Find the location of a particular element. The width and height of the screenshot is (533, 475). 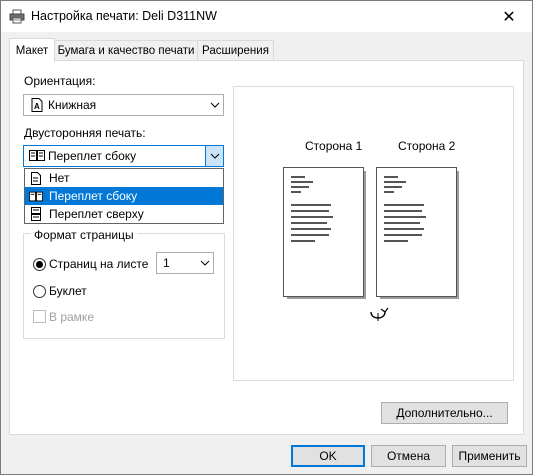

ok-button: OK is located at coordinates (328, 456).